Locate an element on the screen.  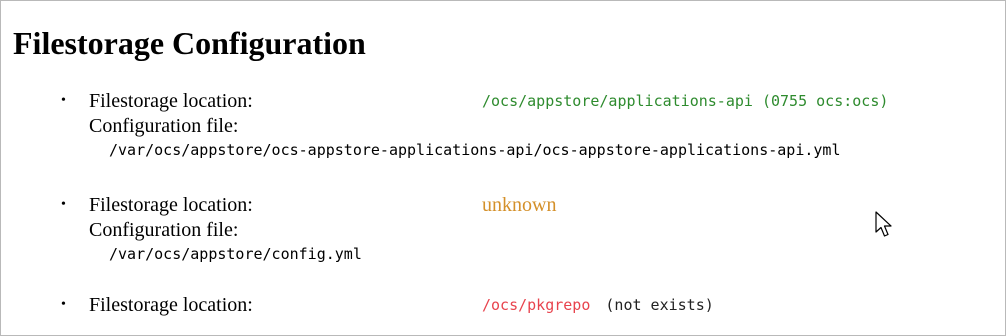
filestorage-location-note: (not exists) is located at coordinates (659, 305).